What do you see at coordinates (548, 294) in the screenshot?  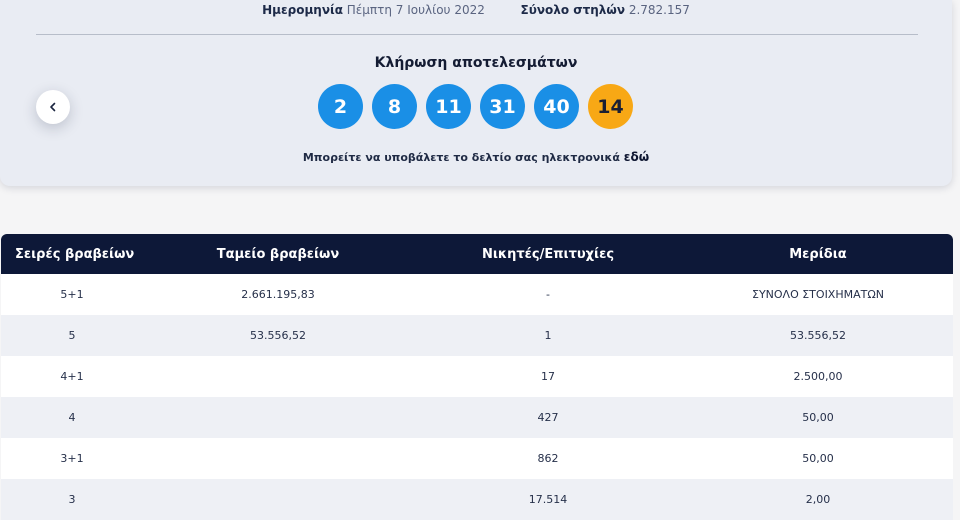 I see `winners-cell: -` at bounding box center [548, 294].